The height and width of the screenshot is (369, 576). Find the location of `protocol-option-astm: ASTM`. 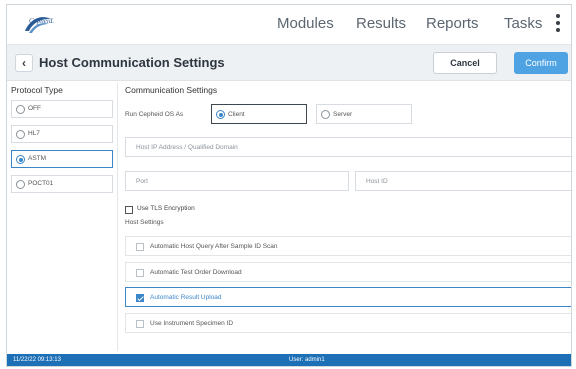

protocol-option-astm: ASTM is located at coordinates (62, 159).